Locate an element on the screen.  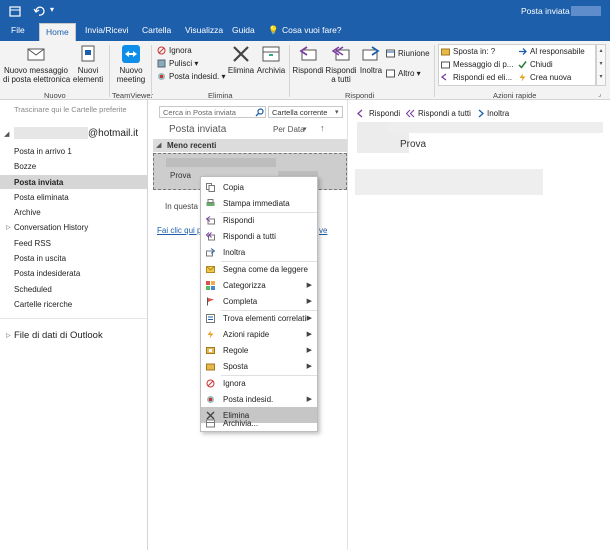
quick-step-done: Chiudi is located at coordinates (535, 65).